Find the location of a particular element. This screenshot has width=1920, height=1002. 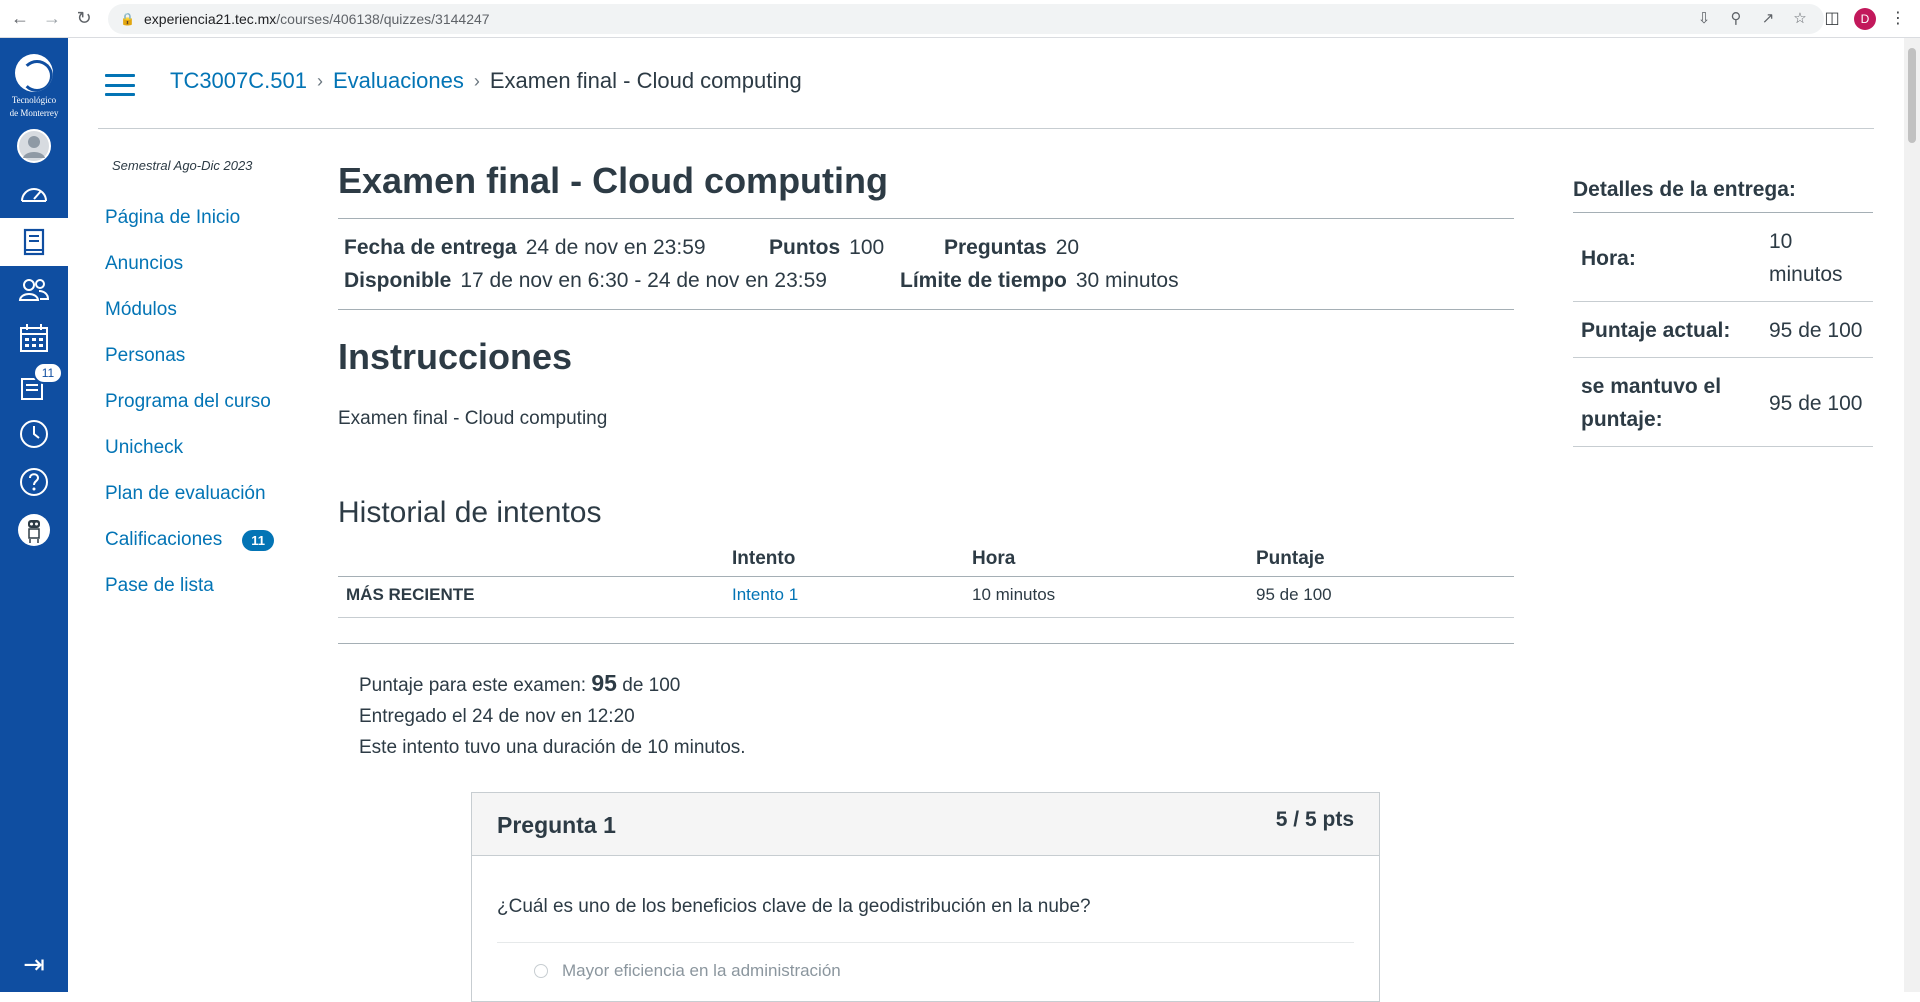

breadcrumb-section-link: Evaluaciones is located at coordinates (398, 81).